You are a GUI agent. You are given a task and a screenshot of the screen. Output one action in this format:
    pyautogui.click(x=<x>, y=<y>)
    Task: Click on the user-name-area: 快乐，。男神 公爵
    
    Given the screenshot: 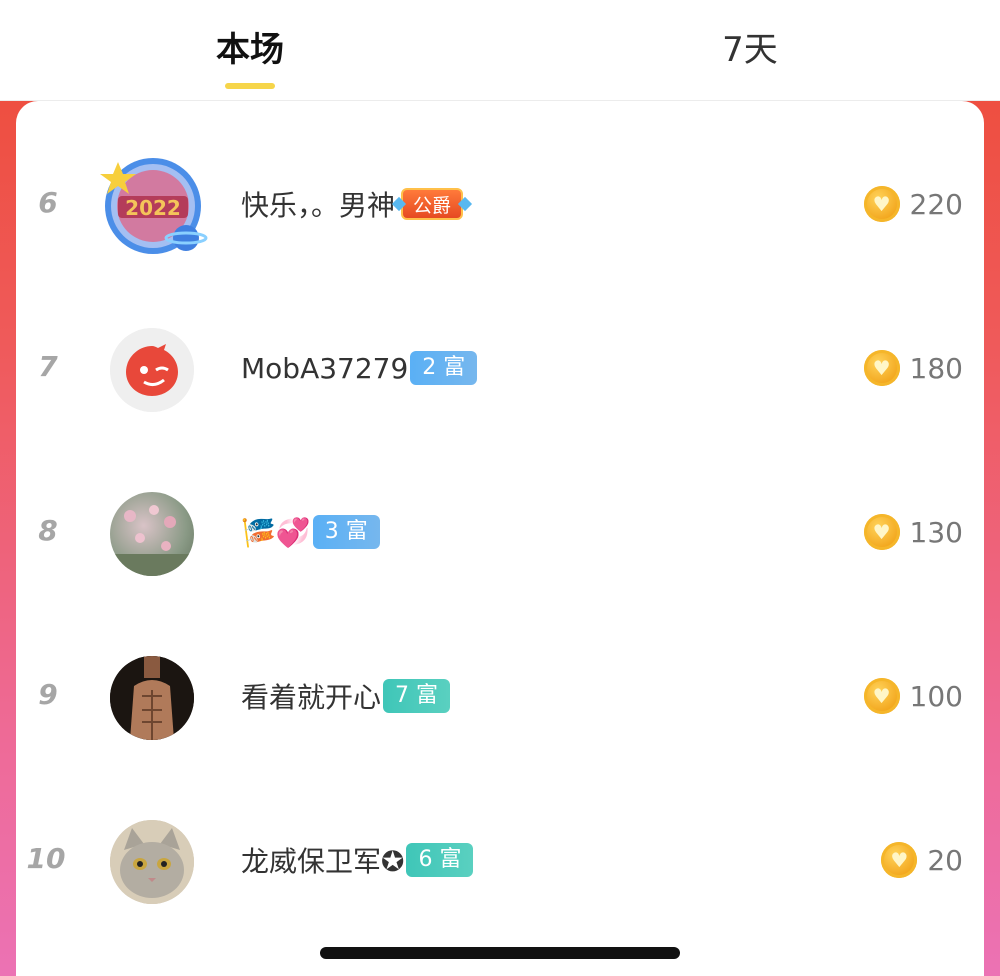 What is the action you would take?
    pyautogui.click(x=357, y=204)
    